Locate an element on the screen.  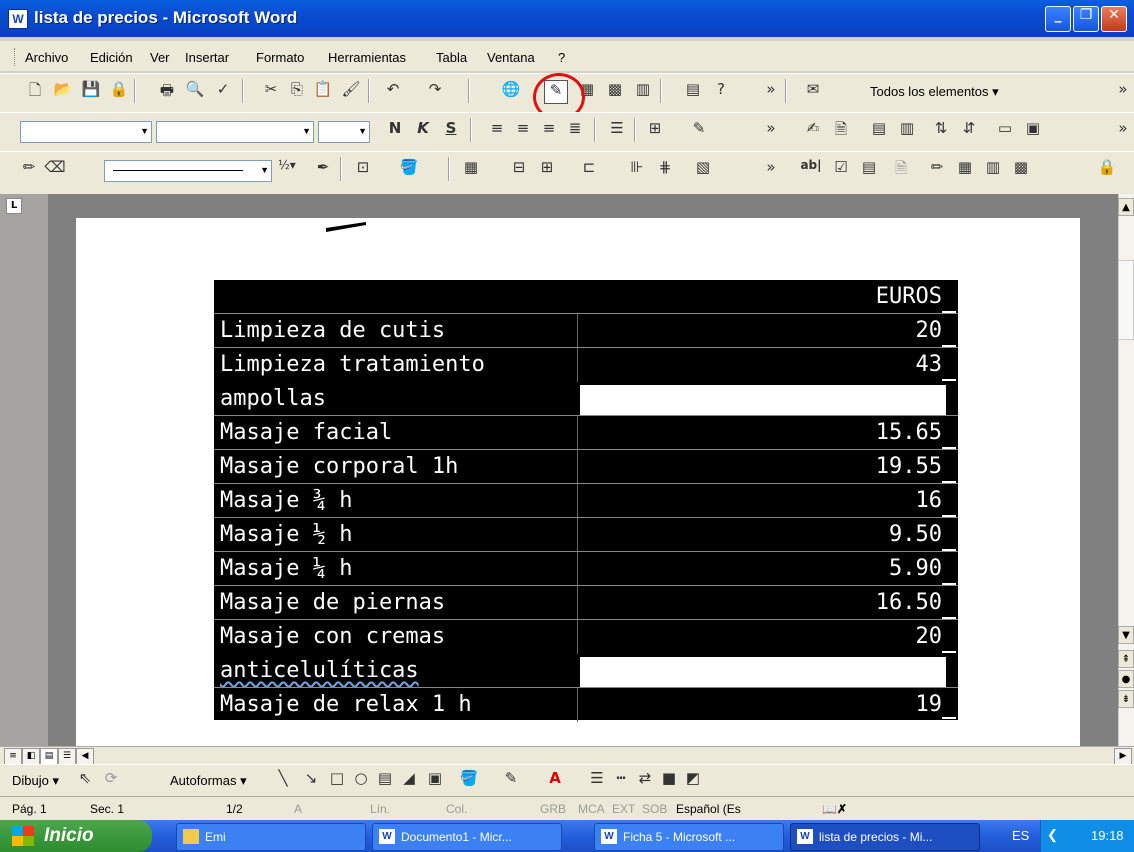
spelling-status-icon: 📖✗ is located at coordinates (834, 809).